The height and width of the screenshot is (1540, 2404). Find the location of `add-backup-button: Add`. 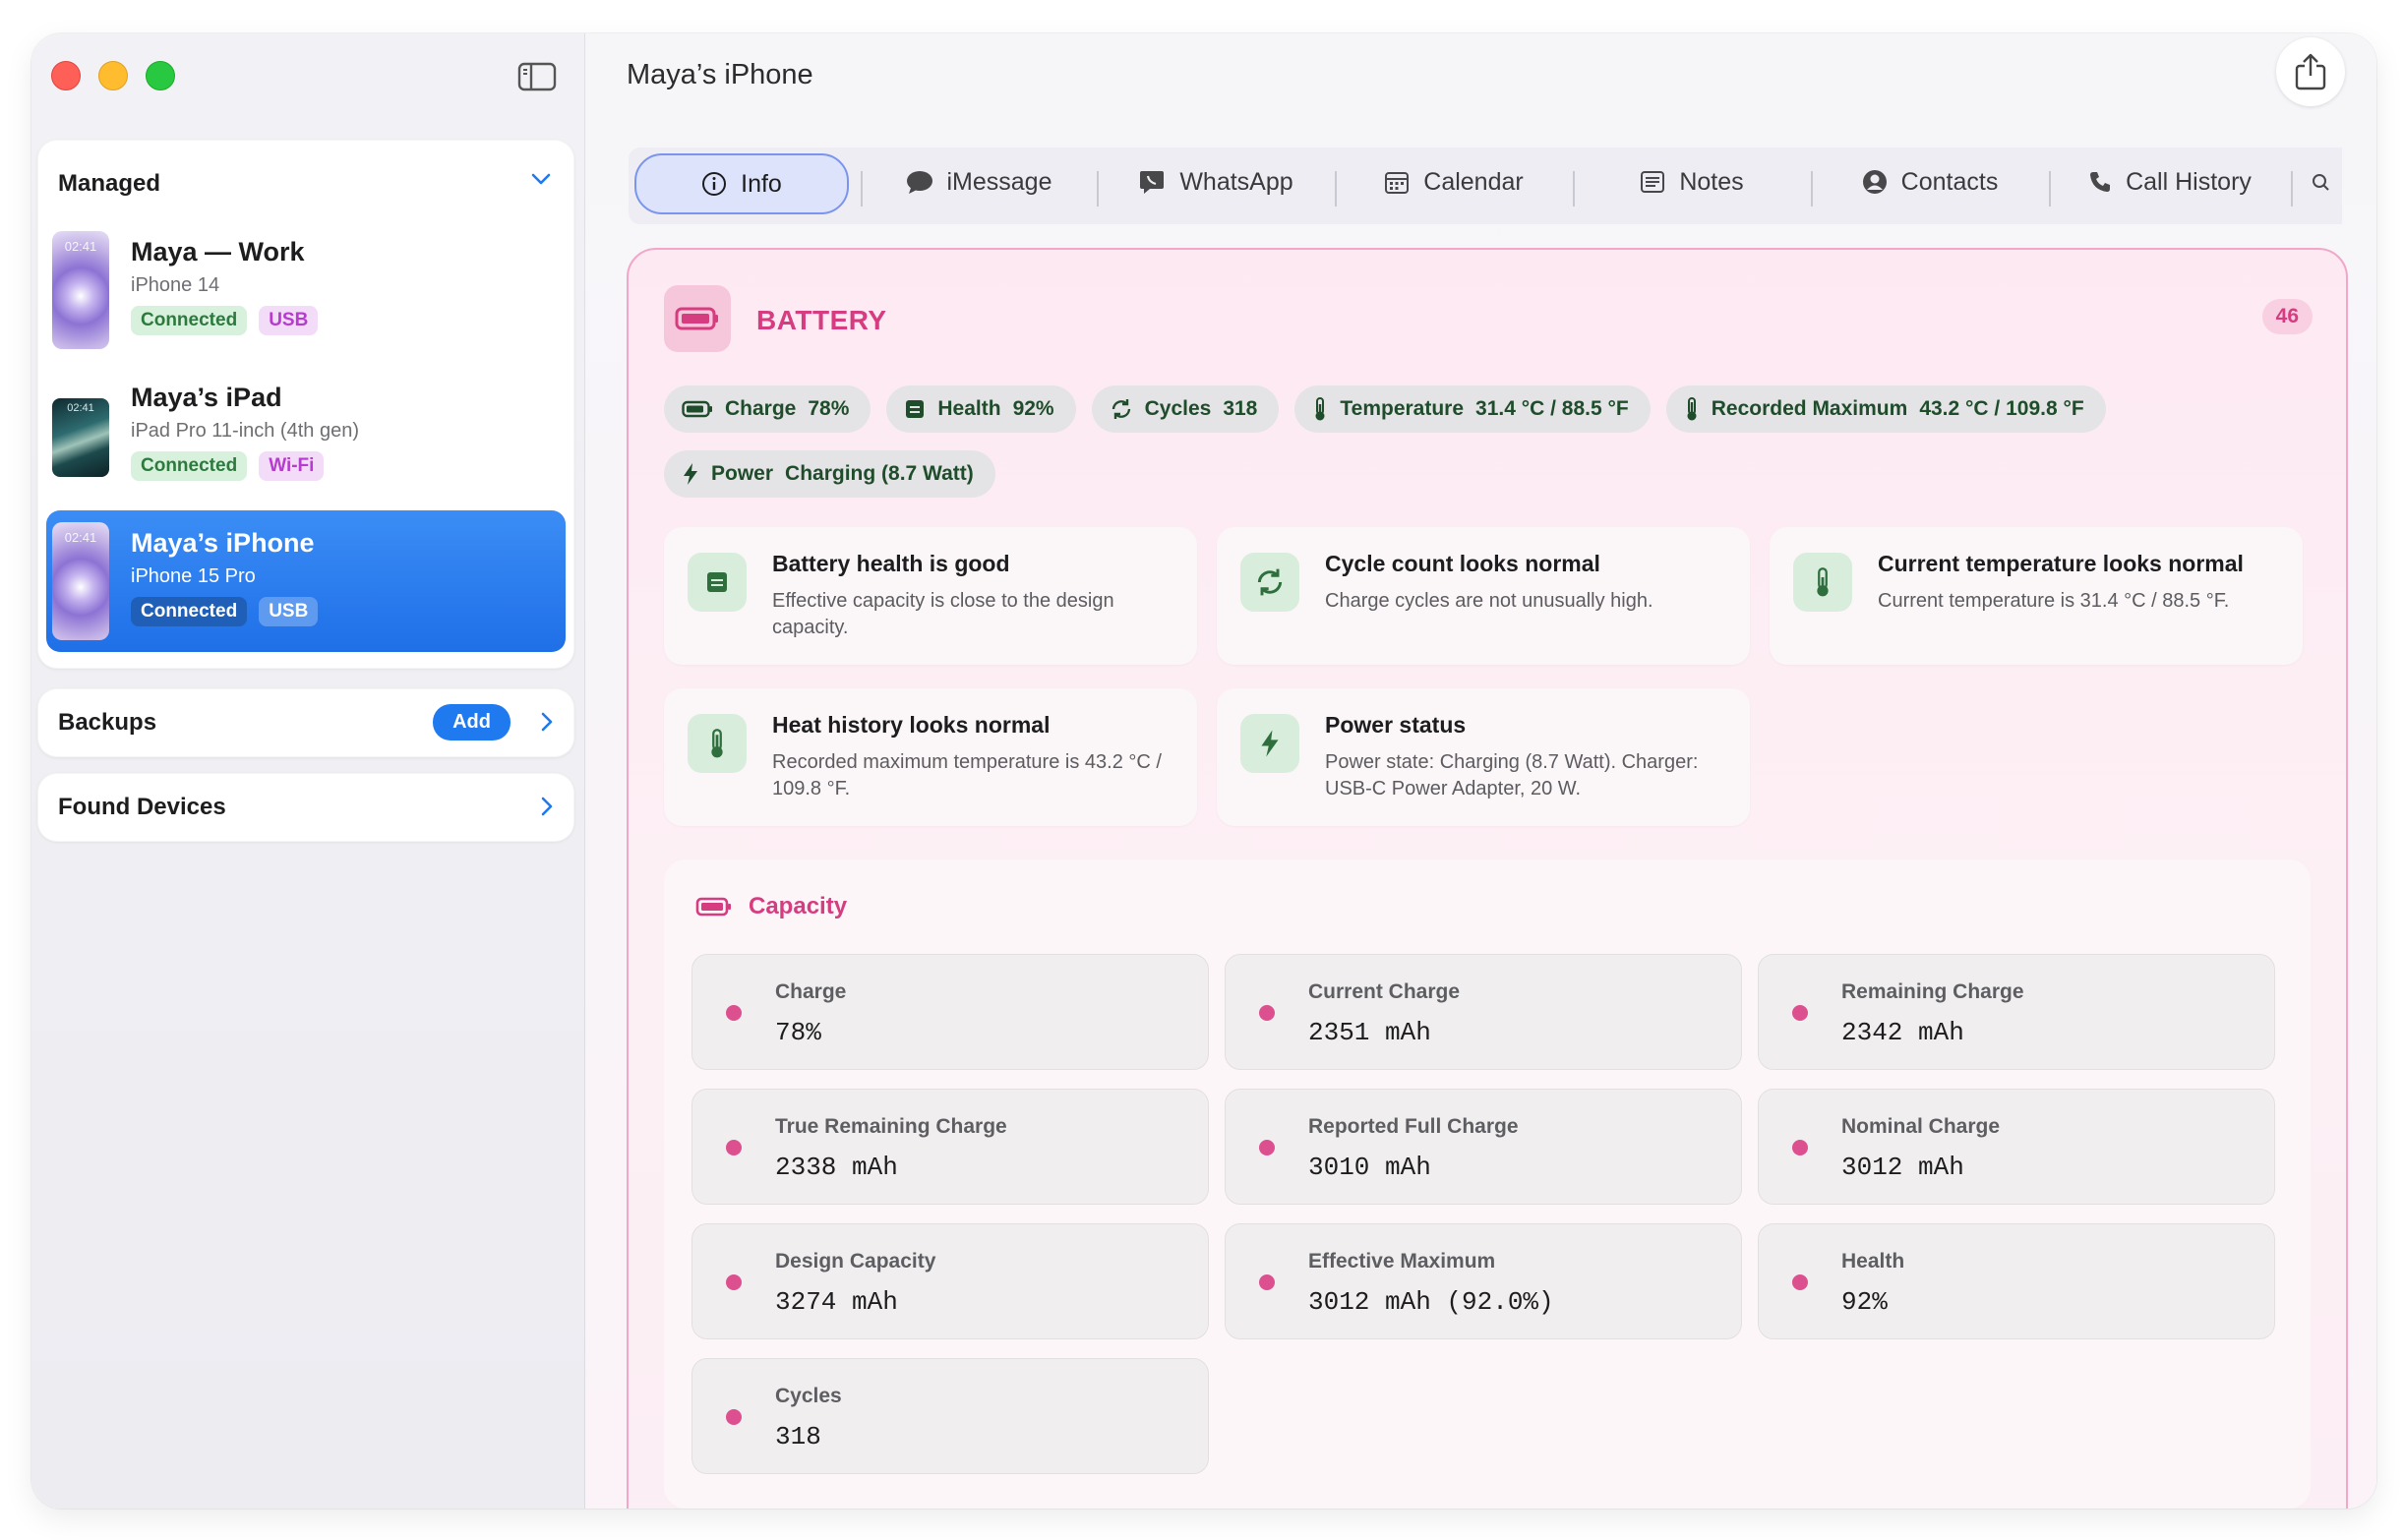

add-backup-button: Add is located at coordinates (472, 722).